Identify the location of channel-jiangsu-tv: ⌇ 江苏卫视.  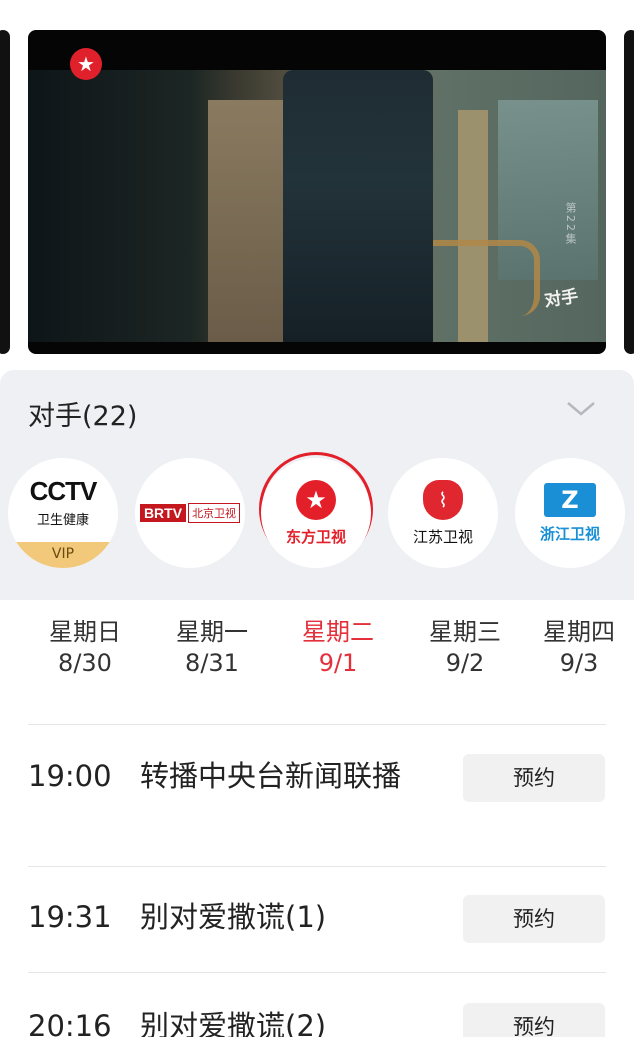
(443, 513).